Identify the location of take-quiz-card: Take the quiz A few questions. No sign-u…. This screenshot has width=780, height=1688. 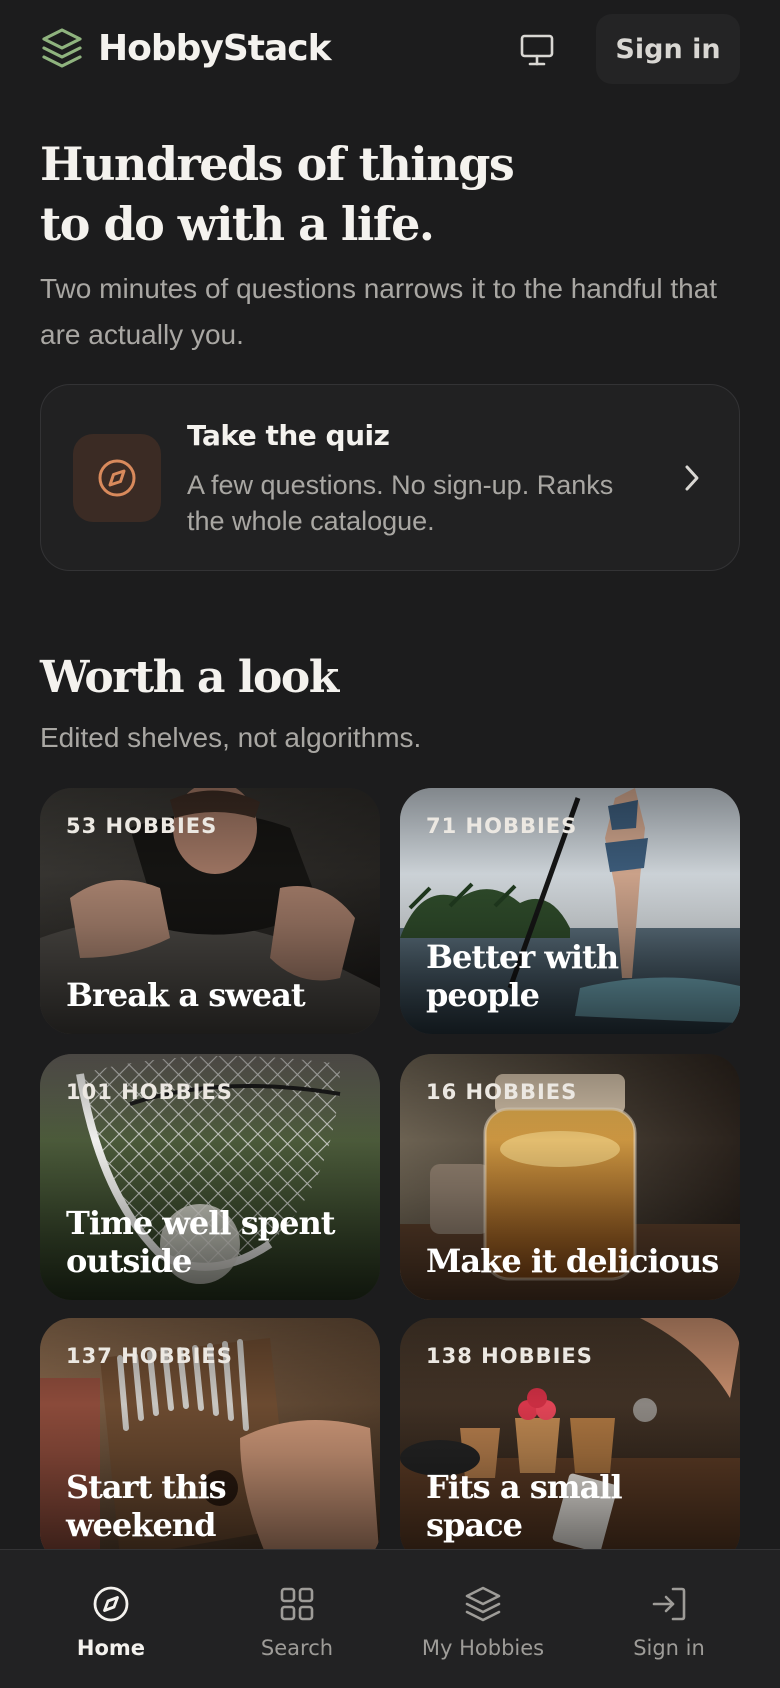
(390, 477).